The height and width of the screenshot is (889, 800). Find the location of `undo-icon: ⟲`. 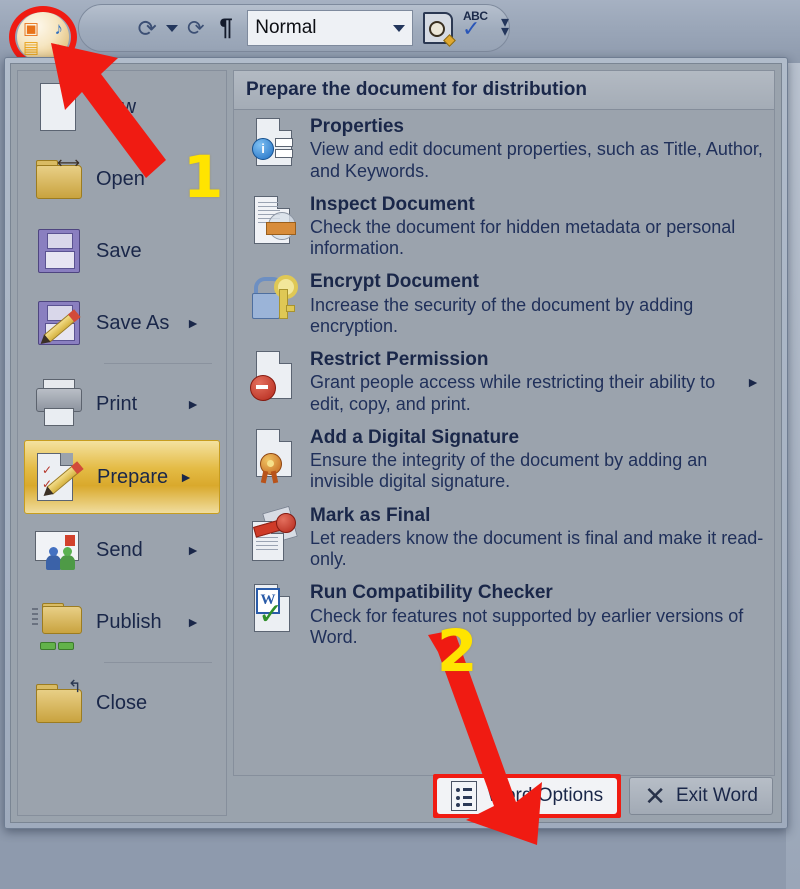

undo-icon: ⟲ is located at coordinates (147, 28).